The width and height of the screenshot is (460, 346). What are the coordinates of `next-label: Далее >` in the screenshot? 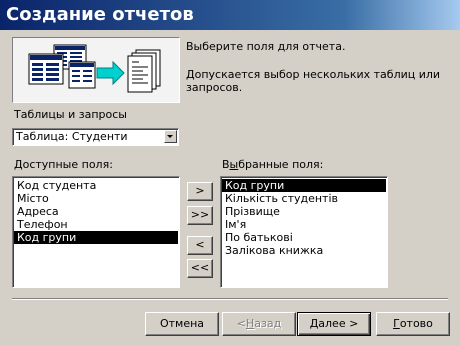 It's located at (334, 323).